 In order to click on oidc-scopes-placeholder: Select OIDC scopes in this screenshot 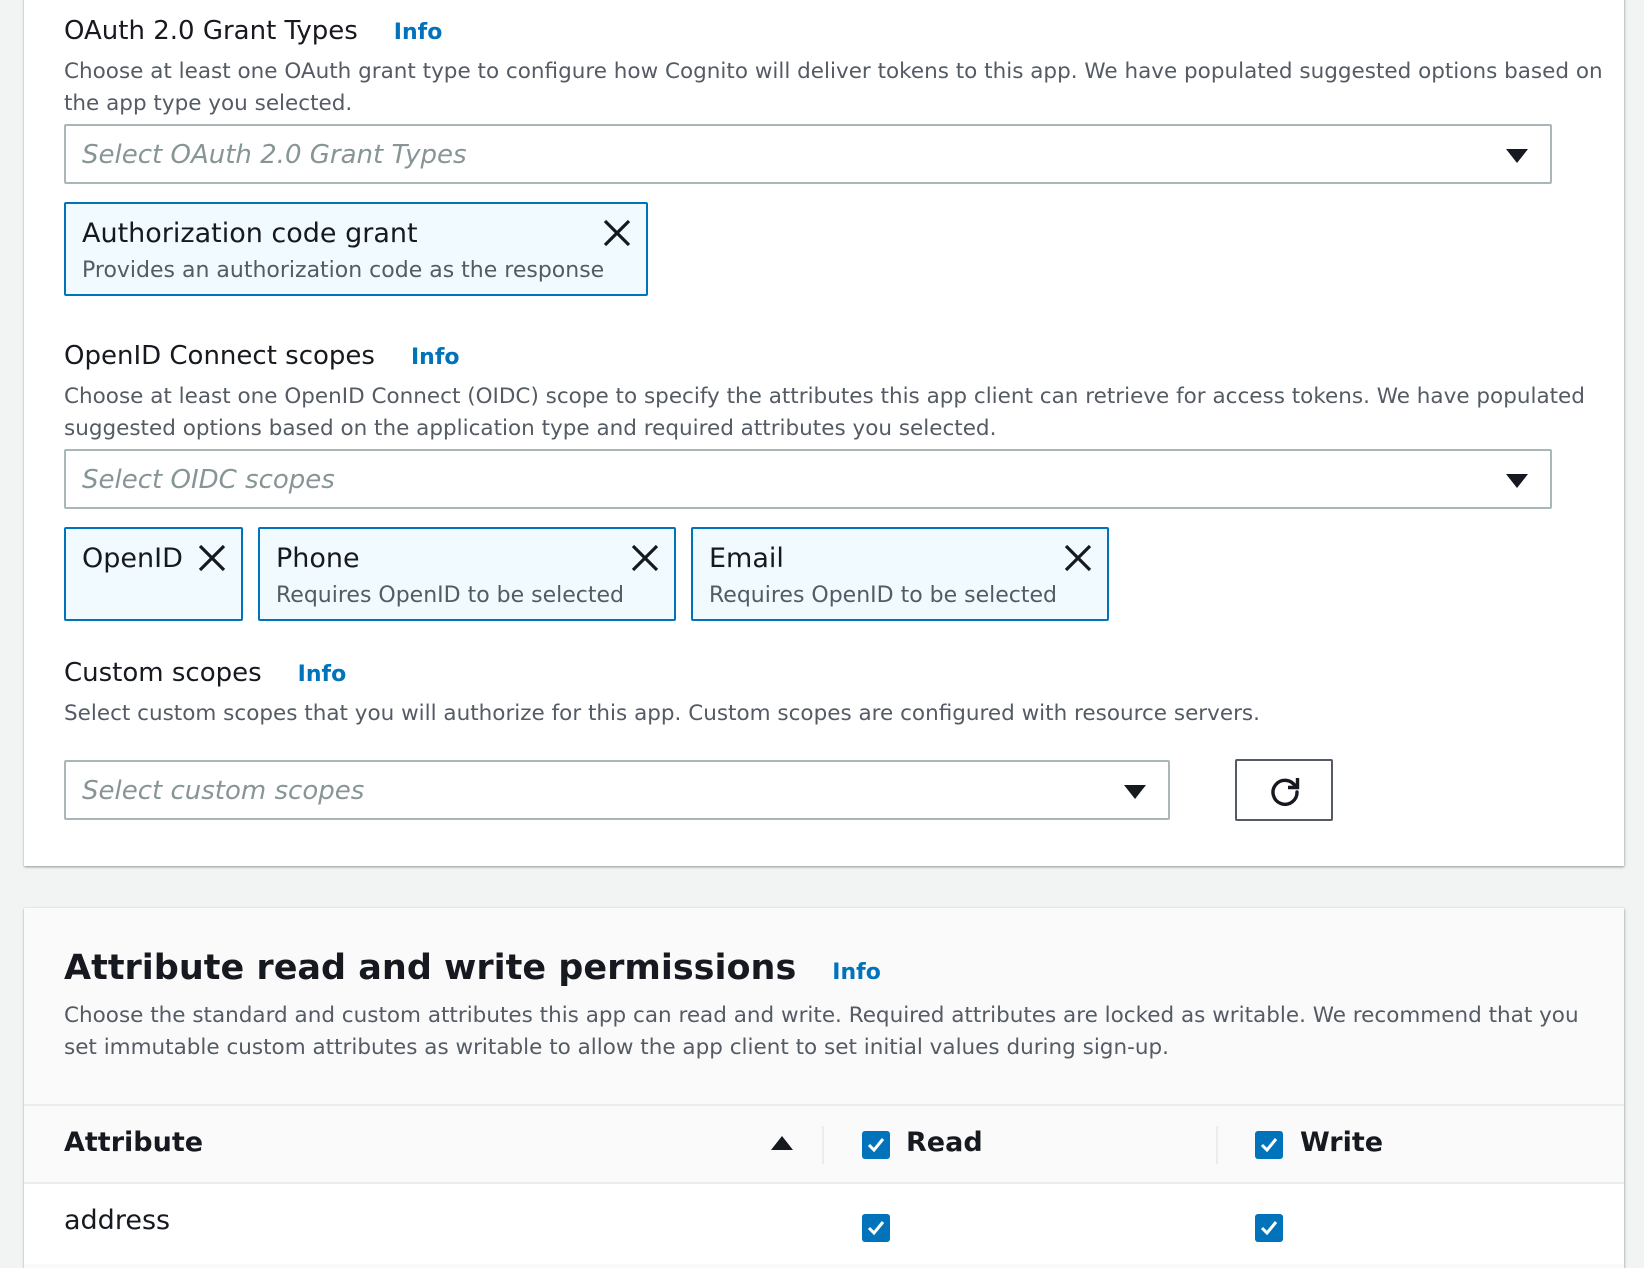, I will do `click(208, 480)`.